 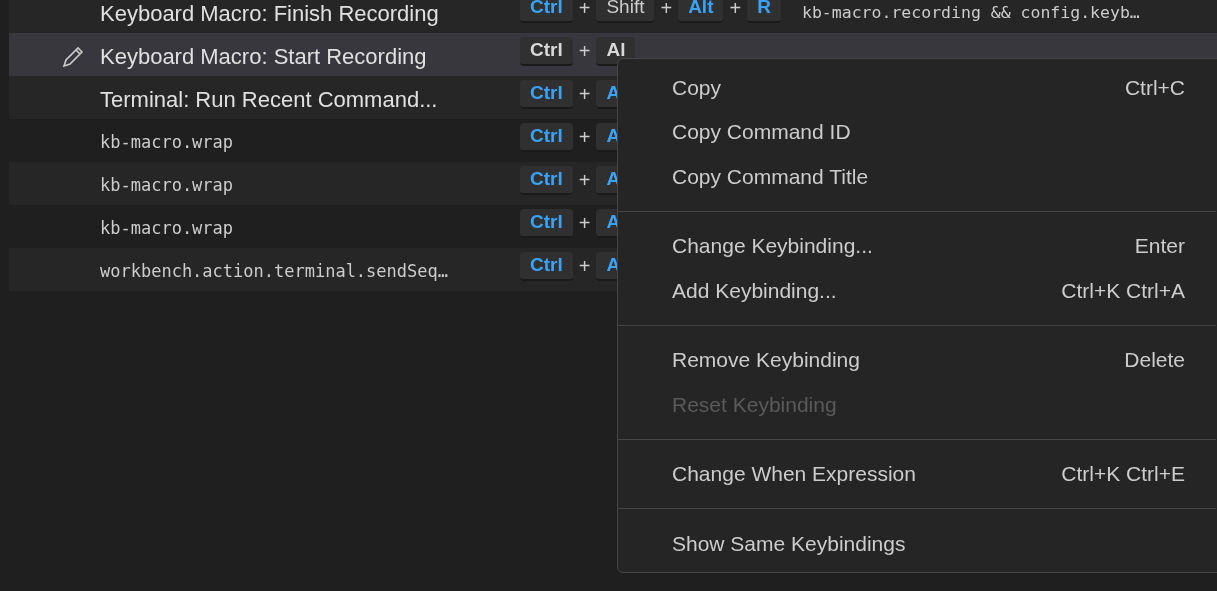 I want to click on menu-item: Show Same Keybindings, so click(x=901, y=543).